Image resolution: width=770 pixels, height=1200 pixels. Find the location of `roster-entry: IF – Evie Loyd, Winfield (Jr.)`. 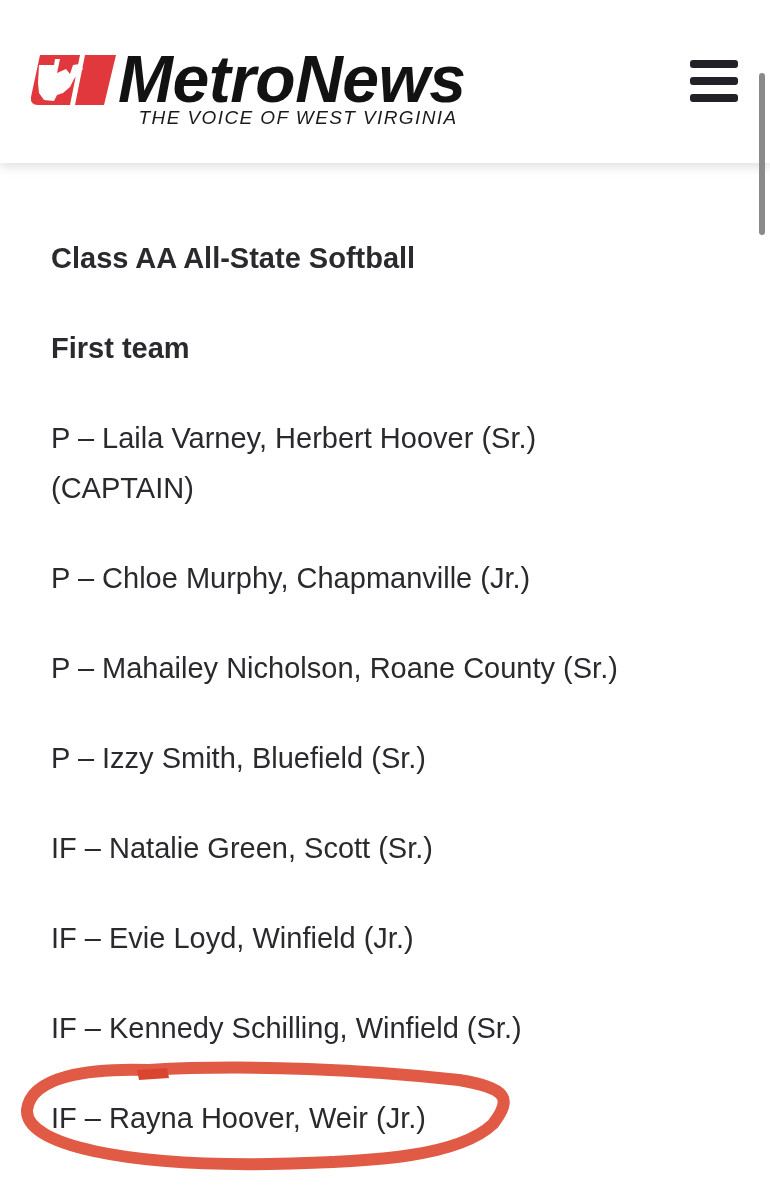

roster-entry: IF – Evie Loyd, Winfield (Jr.) is located at coordinates (233, 938).